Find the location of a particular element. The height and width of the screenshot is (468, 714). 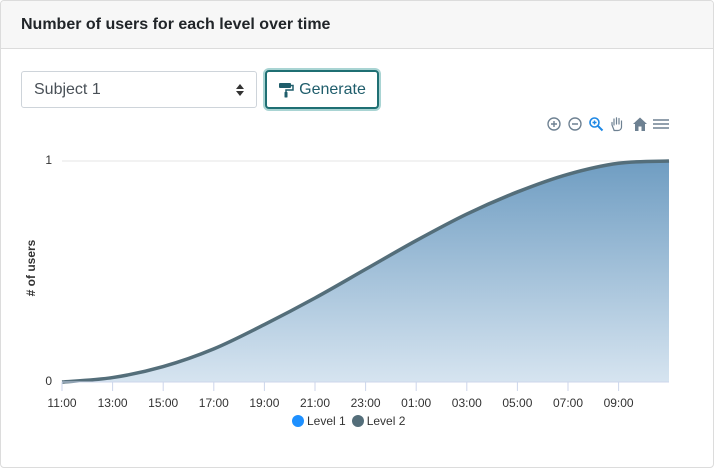

subject-select-value: Subject 1 is located at coordinates (67, 89).